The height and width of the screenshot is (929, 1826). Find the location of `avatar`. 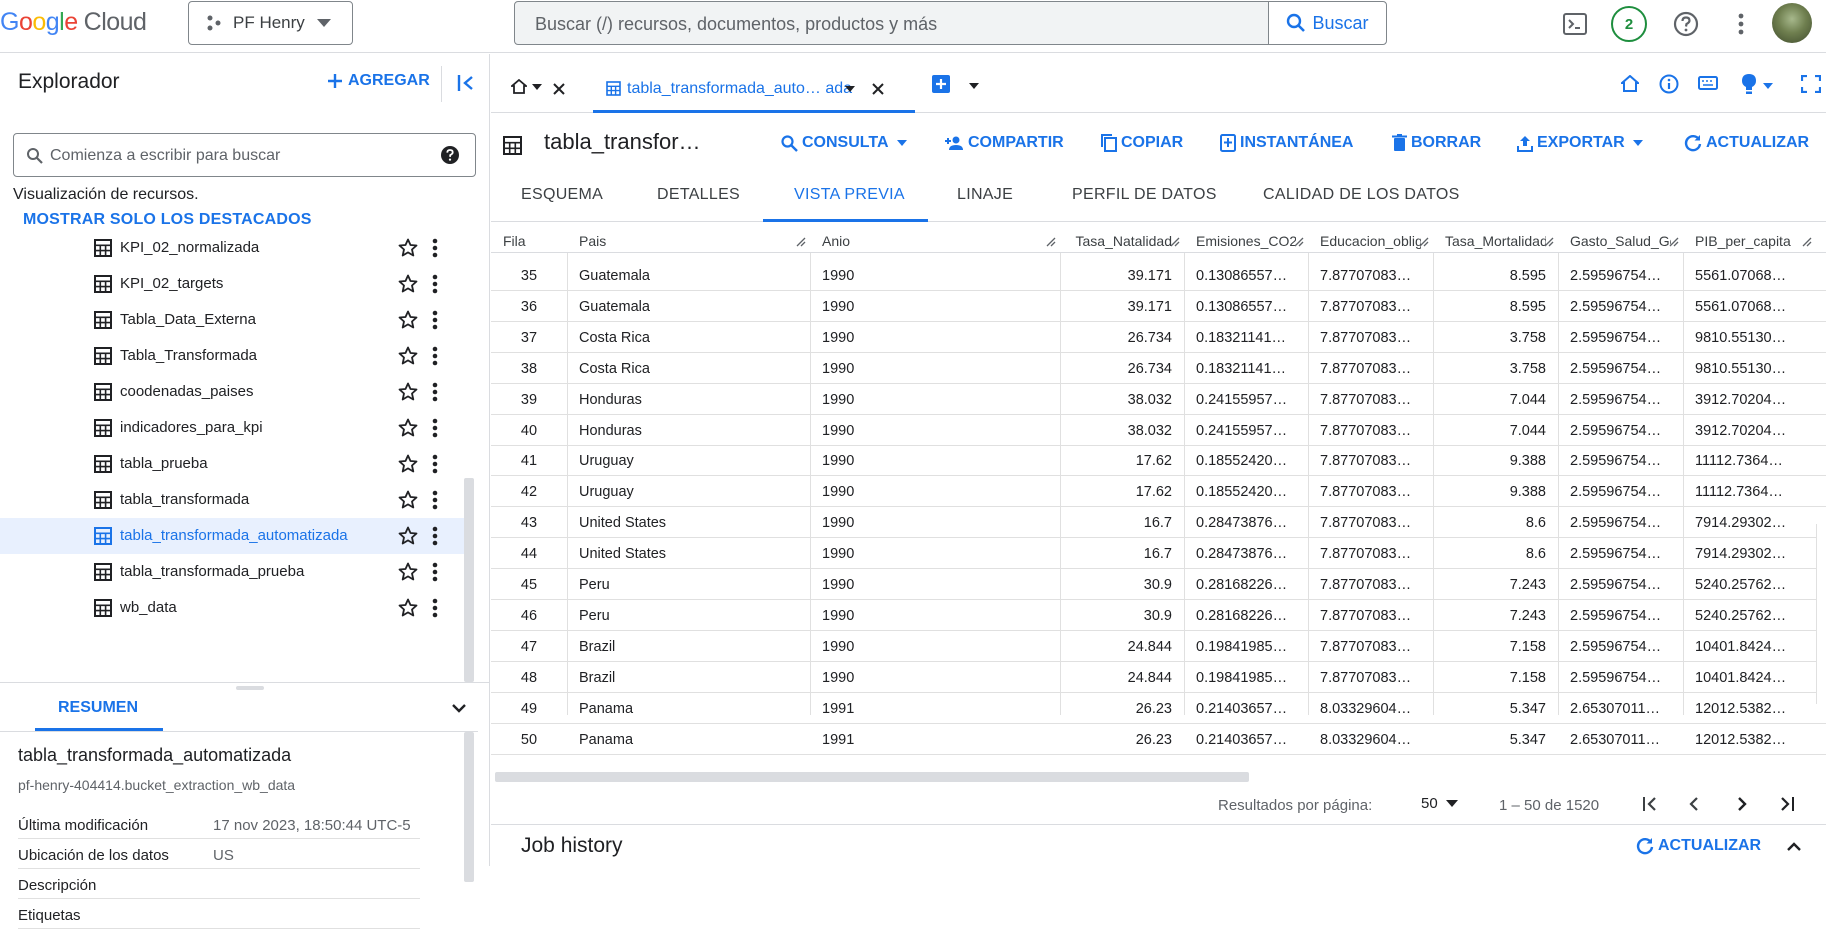

avatar is located at coordinates (1792, 23).